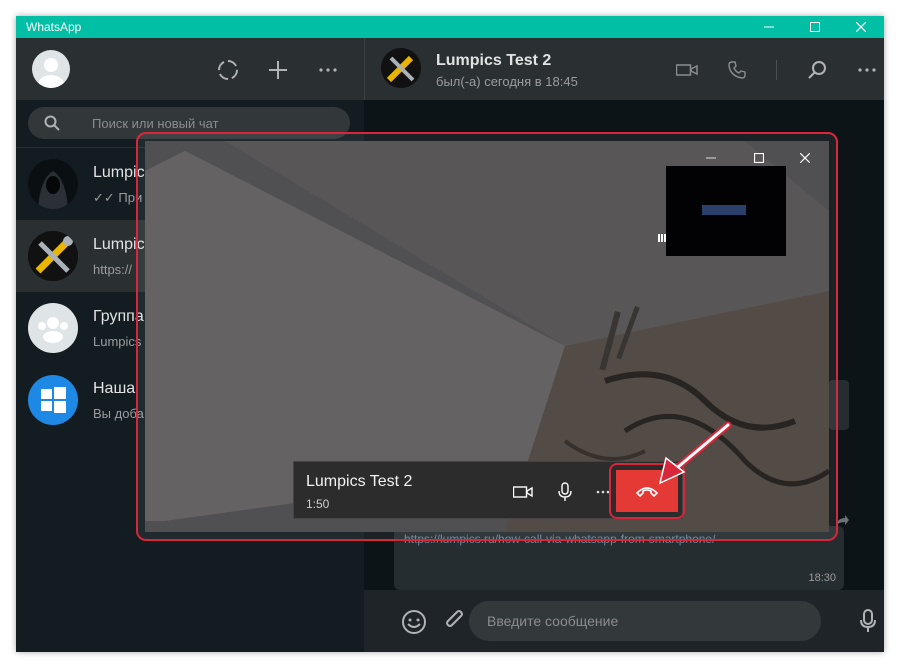  I want to click on message-input, so click(645, 621).